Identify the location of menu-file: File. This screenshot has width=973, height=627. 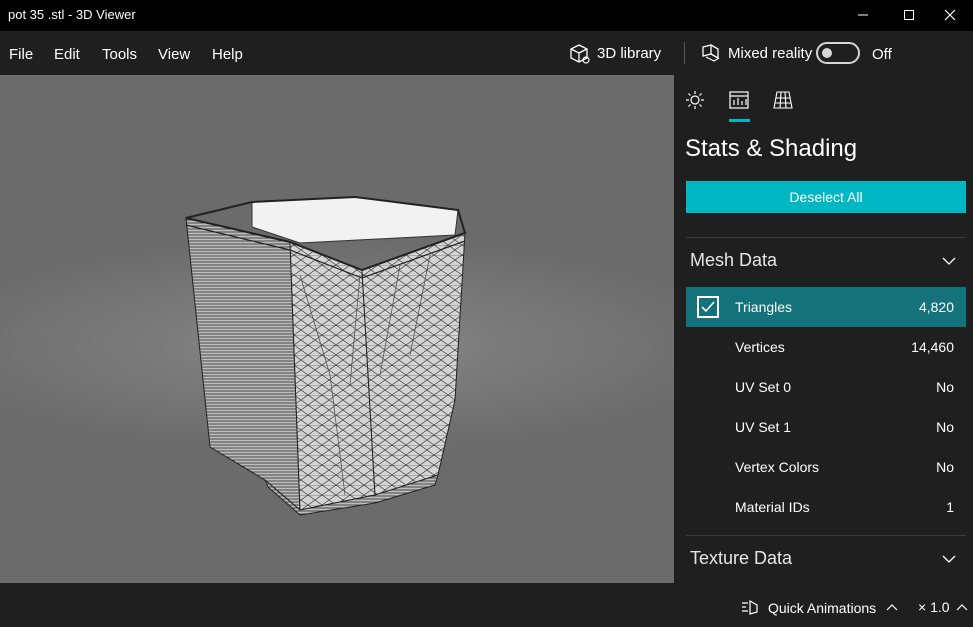
(21, 54).